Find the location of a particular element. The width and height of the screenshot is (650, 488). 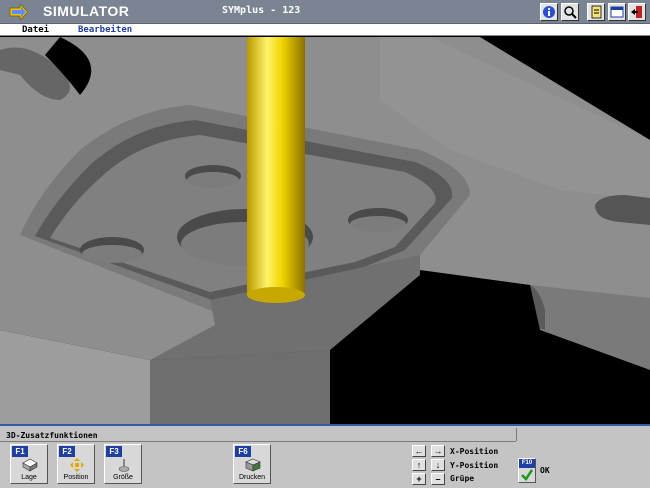

panel-title: 3D-Zusatzfunktionen is located at coordinates (52, 435).